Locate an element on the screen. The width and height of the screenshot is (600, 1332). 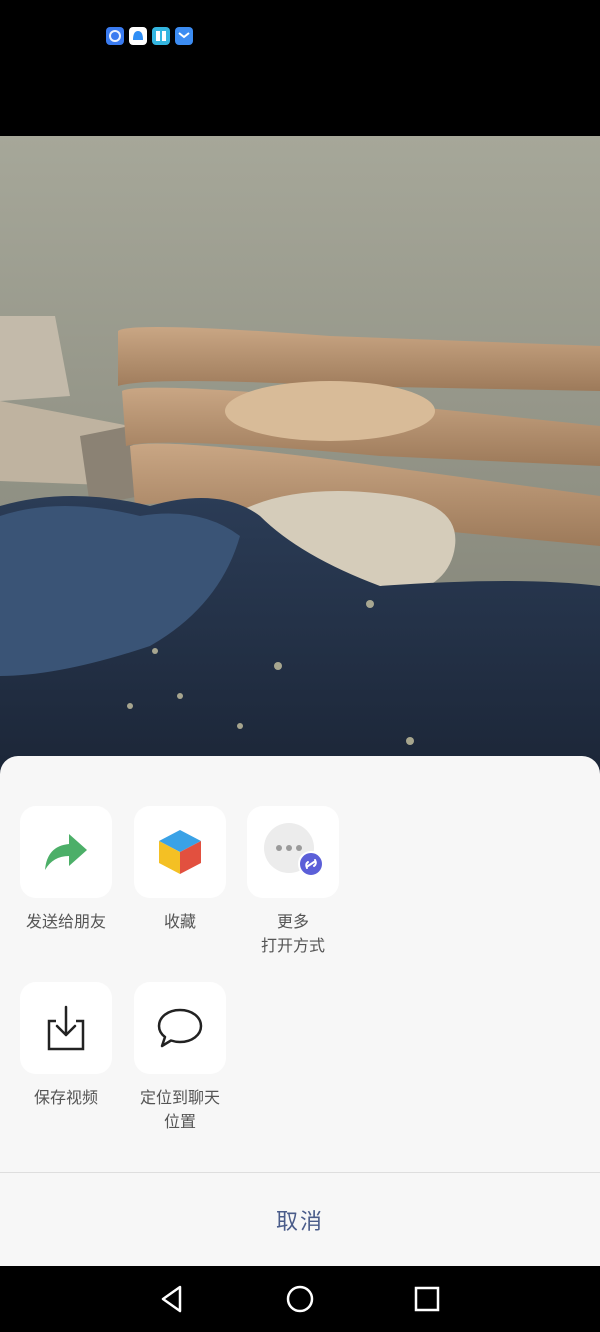
more-open-with-tile is located at coordinates (293, 852).